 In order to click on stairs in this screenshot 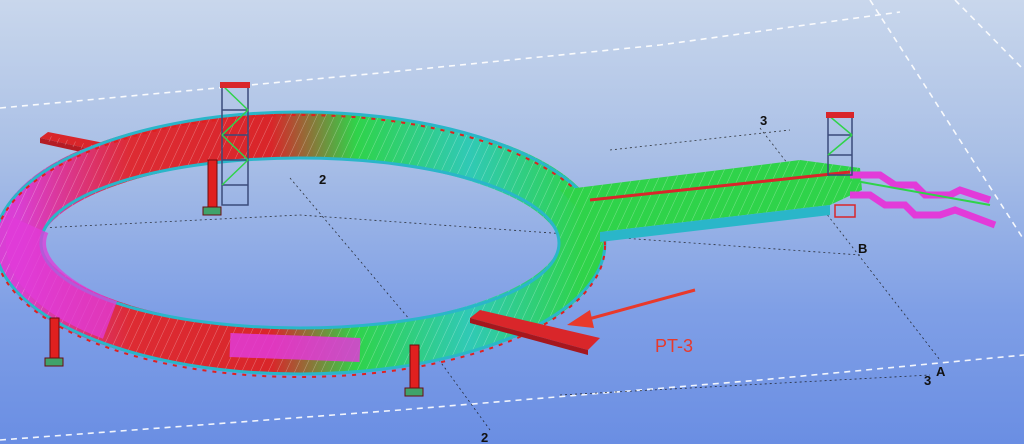, I will do `click(923, 200)`.